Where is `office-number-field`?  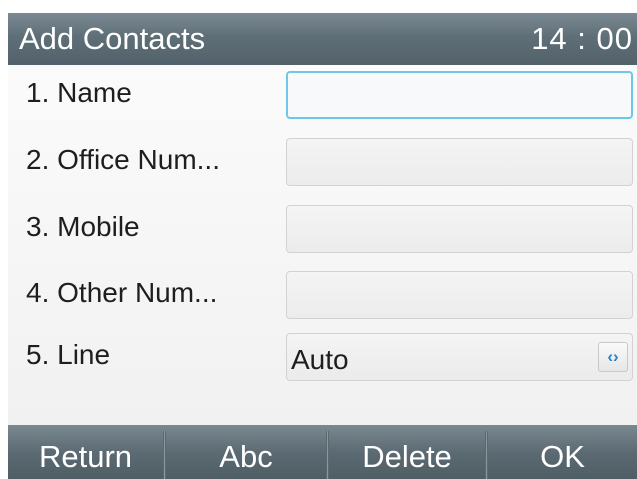
office-number-field is located at coordinates (459, 162).